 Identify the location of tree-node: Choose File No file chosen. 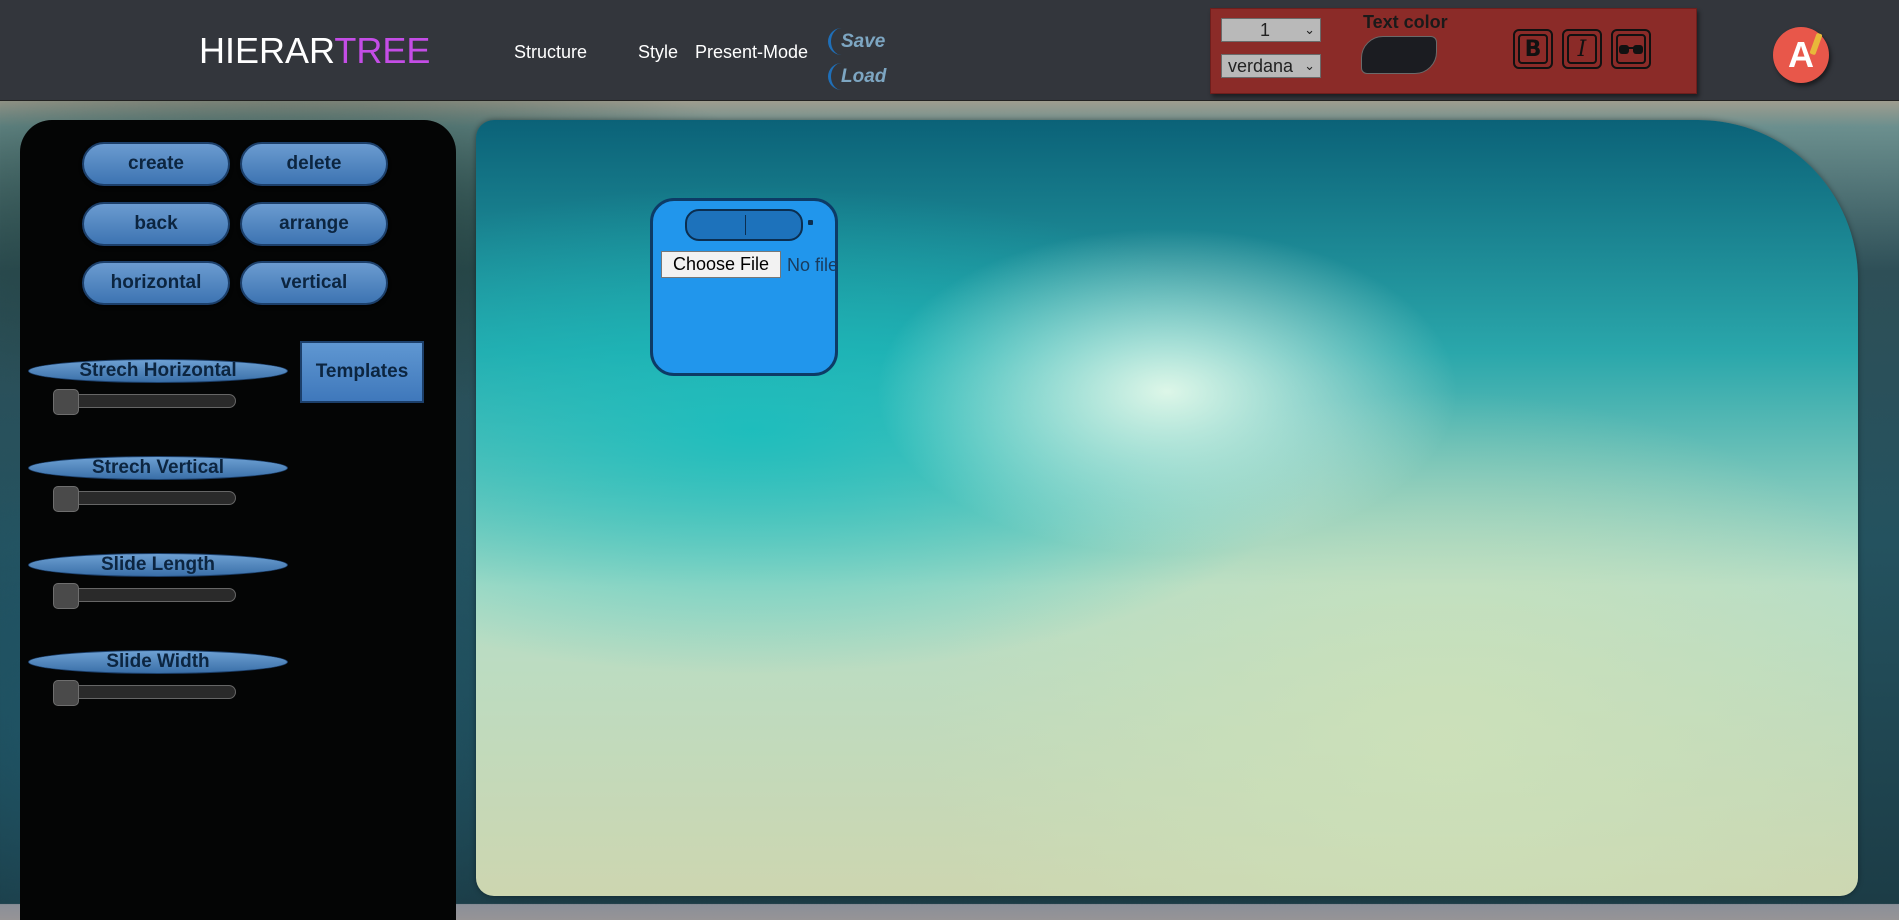
(744, 287).